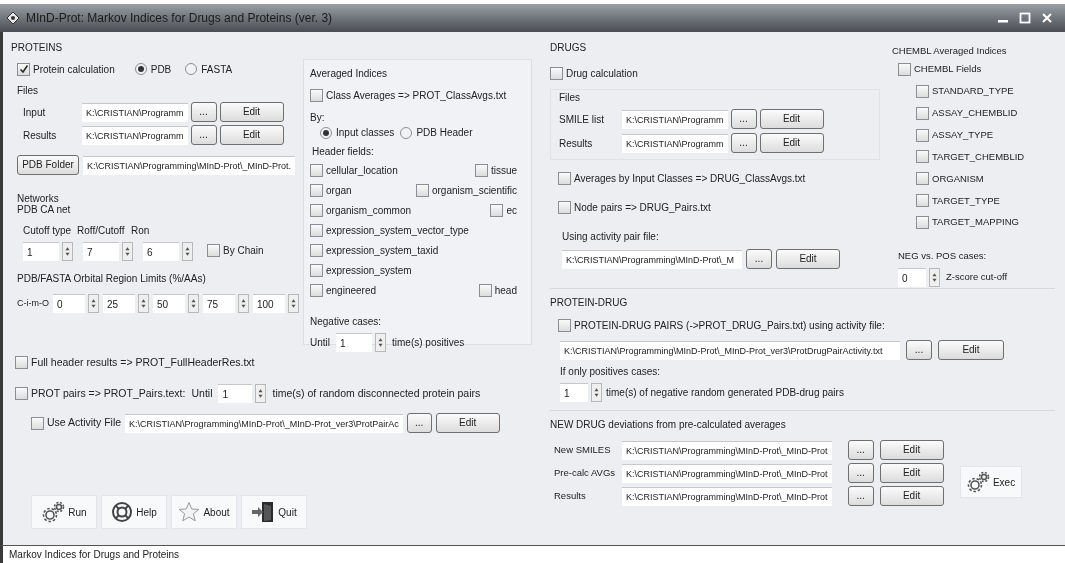 This screenshot has width=1065, height=563. What do you see at coordinates (119, 303) in the screenshot?
I see `number-field: 25` at bounding box center [119, 303].